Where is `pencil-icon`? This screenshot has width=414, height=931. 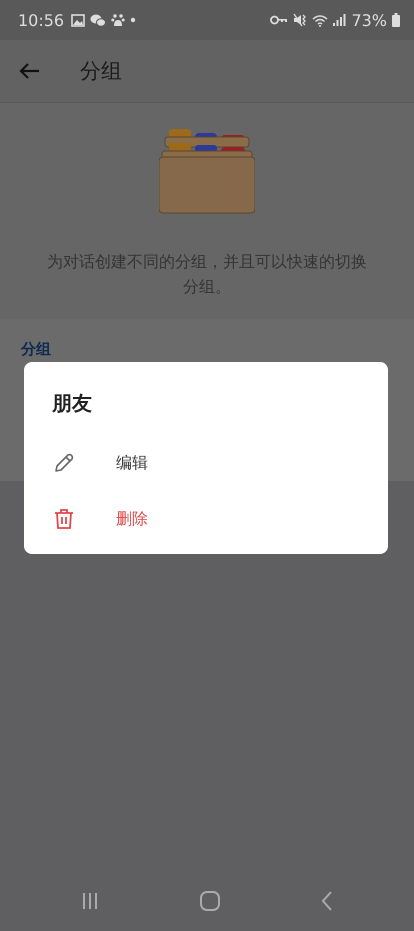
pencil-icon is located at coordinates (64, 463).